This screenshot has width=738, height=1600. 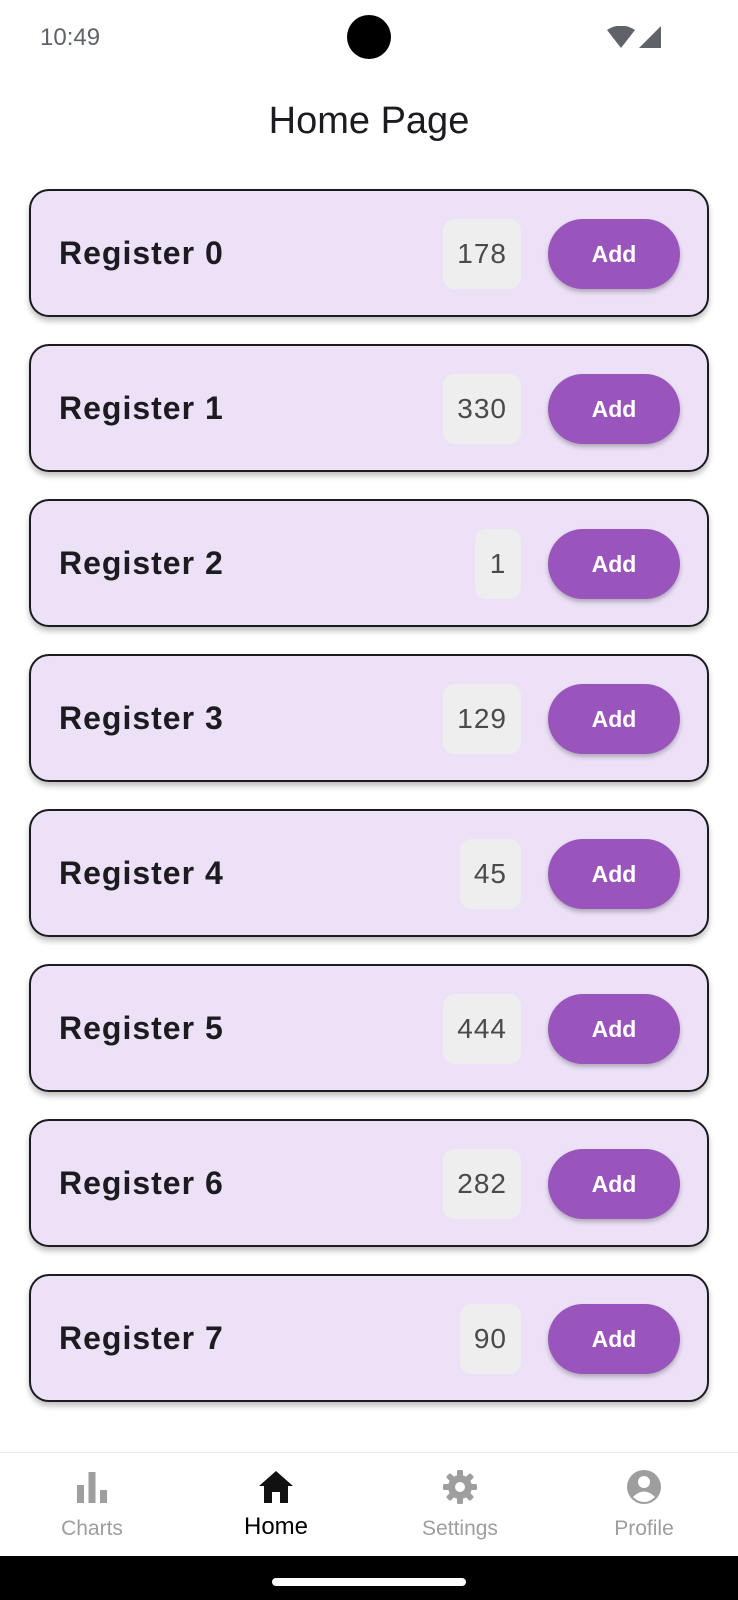 I want to click on register-card: Register 0 178 Add, so click(x=369, y=253).